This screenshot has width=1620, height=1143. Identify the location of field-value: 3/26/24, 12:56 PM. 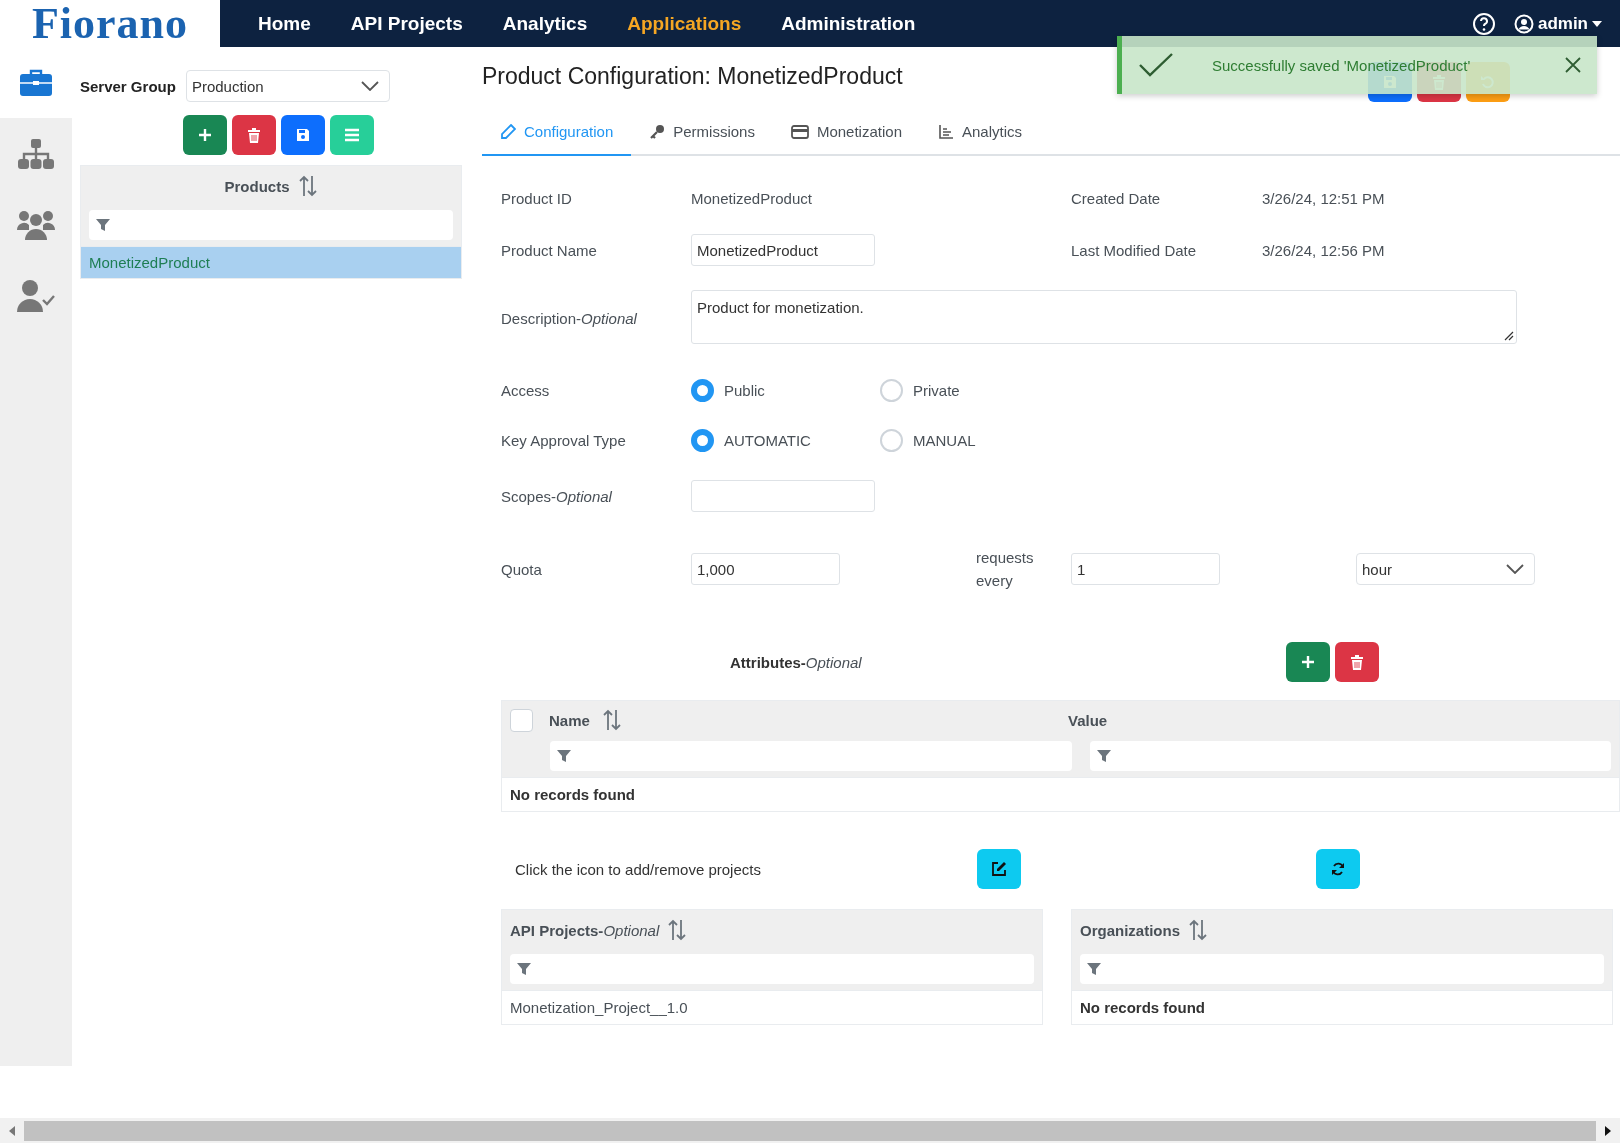
(1323, 250).